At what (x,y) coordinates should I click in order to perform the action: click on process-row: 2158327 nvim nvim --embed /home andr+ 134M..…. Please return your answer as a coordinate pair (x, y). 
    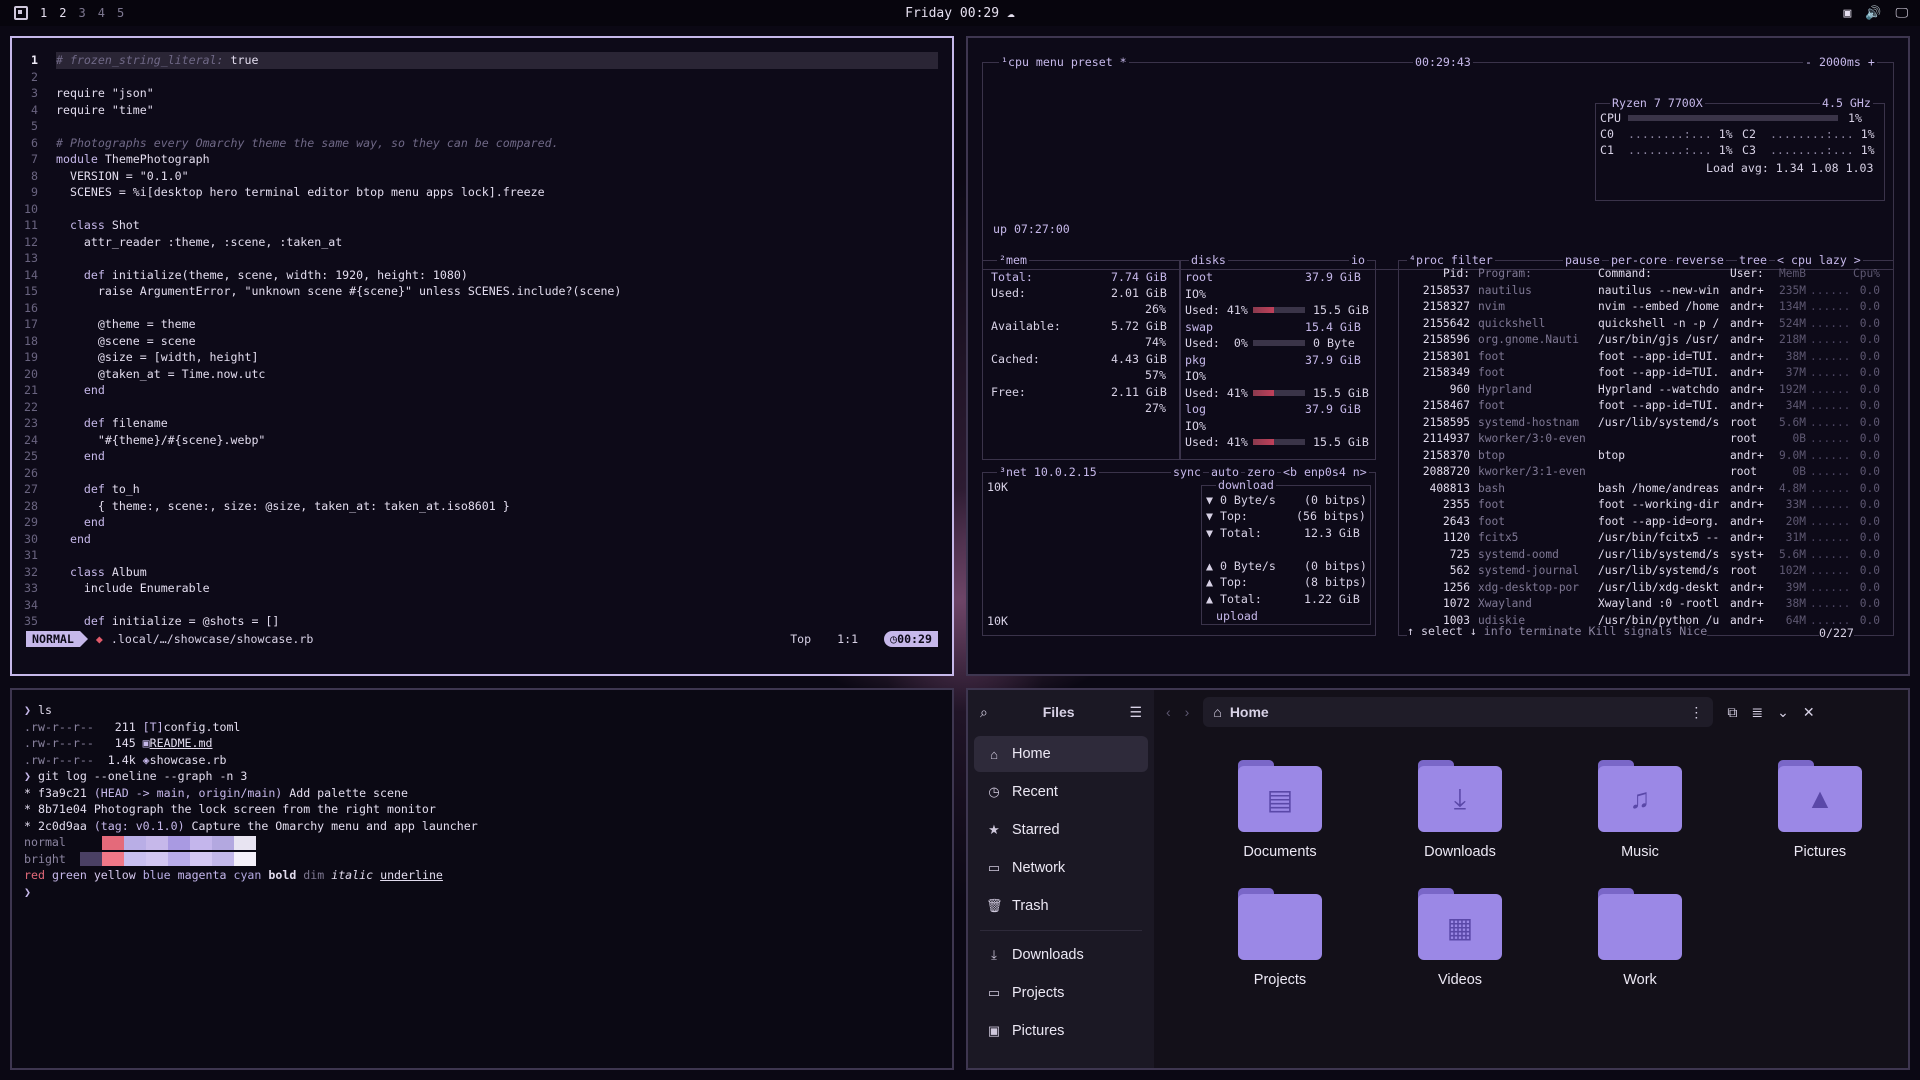
    Looking at the image, I should click on (1640, 307).